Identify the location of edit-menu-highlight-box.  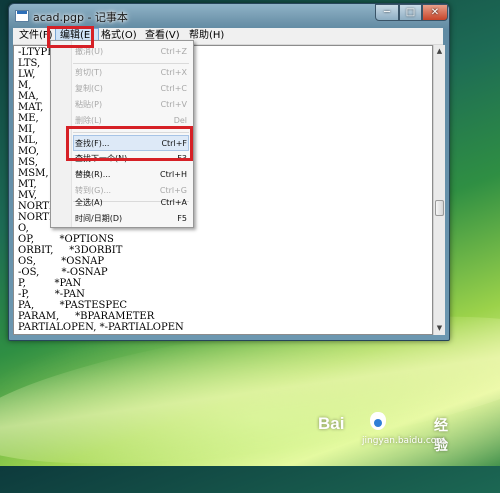
(70, 37).